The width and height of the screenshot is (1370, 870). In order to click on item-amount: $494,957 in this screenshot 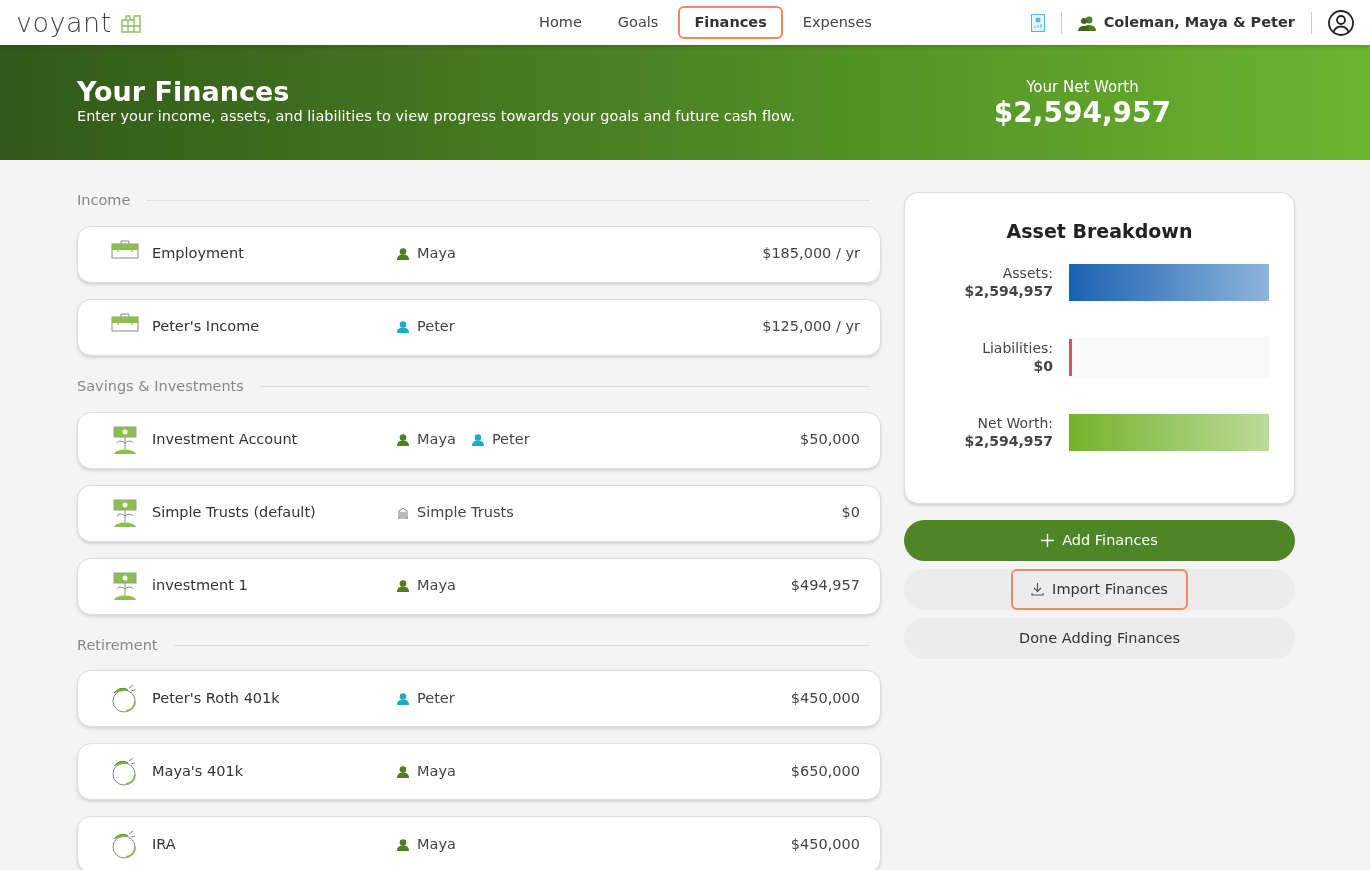, I will do `click(825, 586)`.